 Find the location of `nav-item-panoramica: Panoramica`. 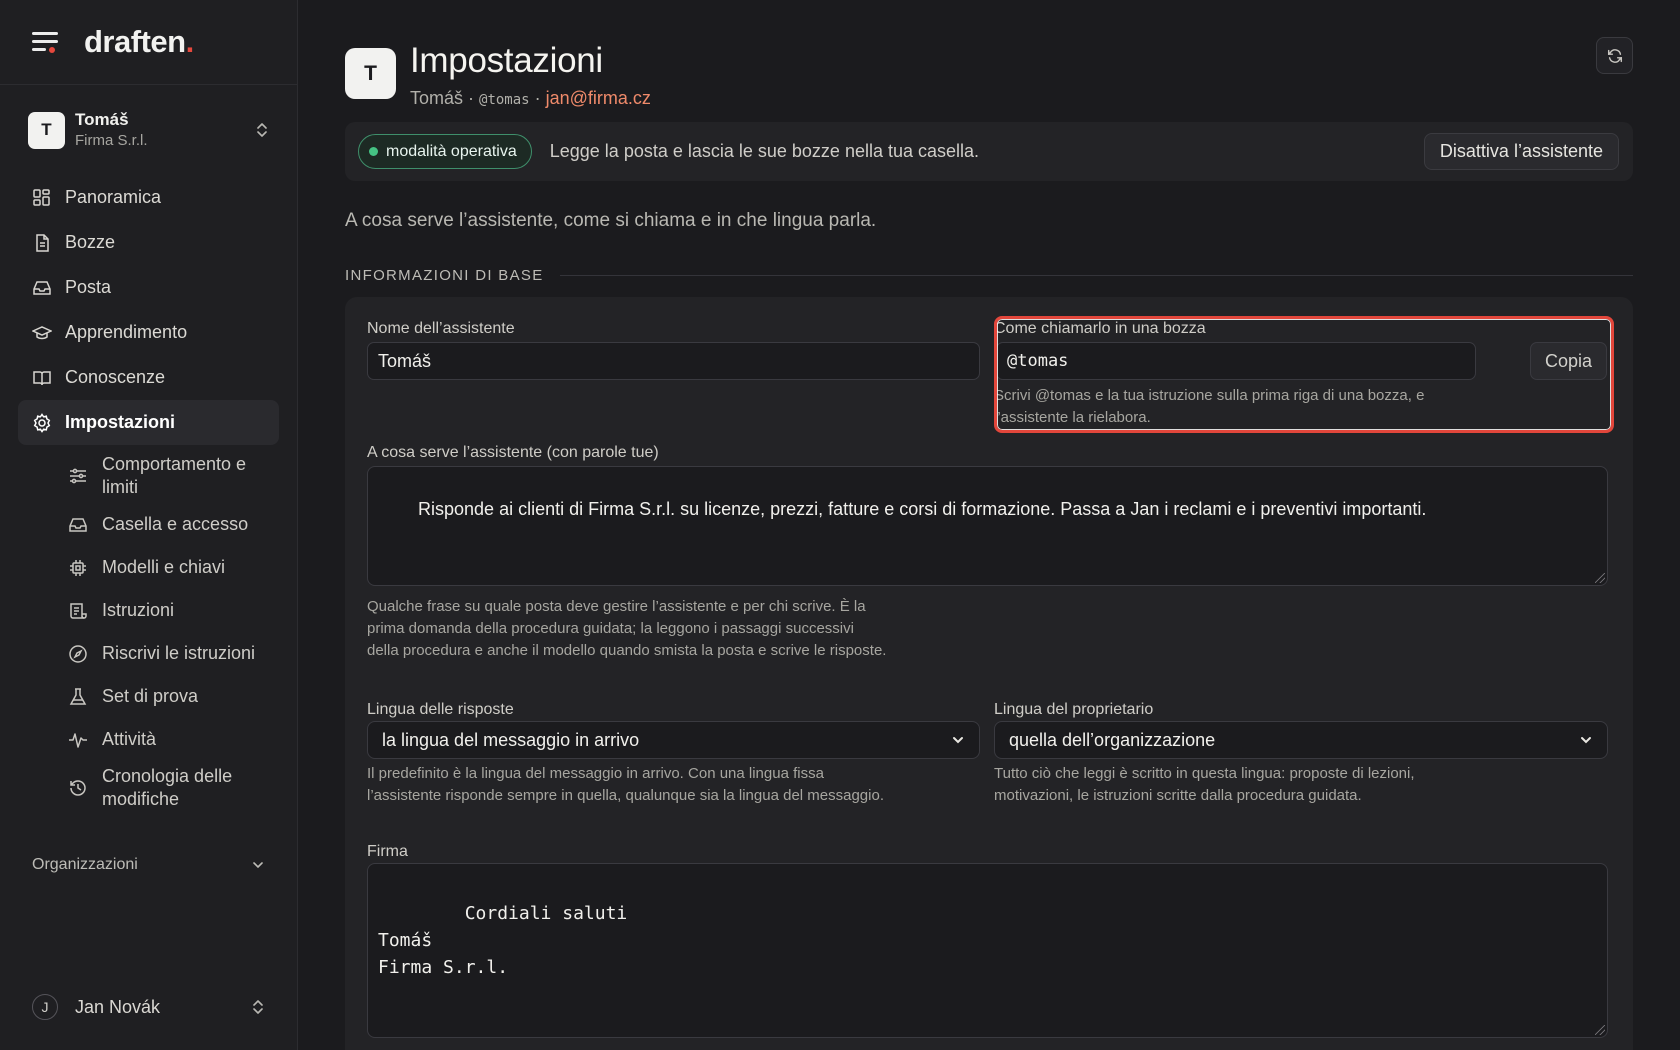

nav-item-panoramica: Panoramica is located at coordinates (148, 197).